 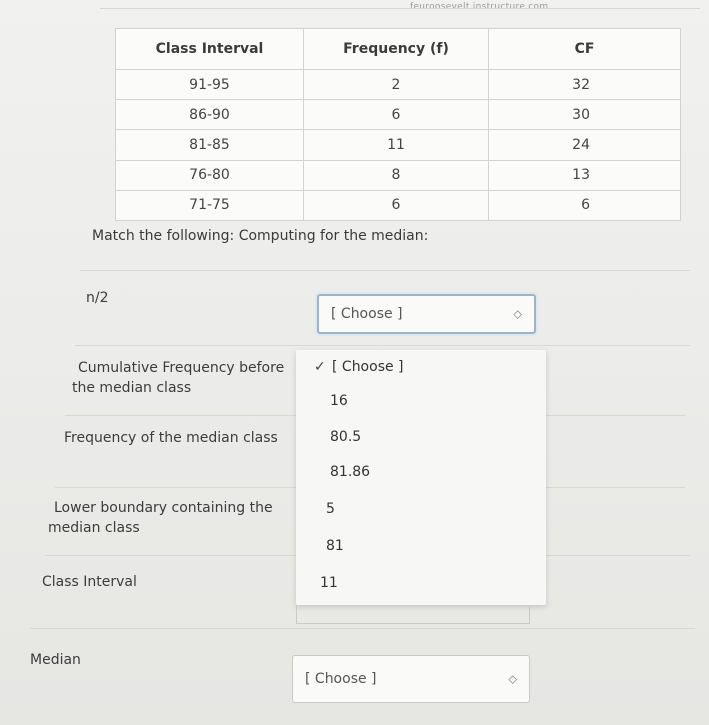 I want to click on cell-class-interval: 86-90, so click(x=209, y=115).